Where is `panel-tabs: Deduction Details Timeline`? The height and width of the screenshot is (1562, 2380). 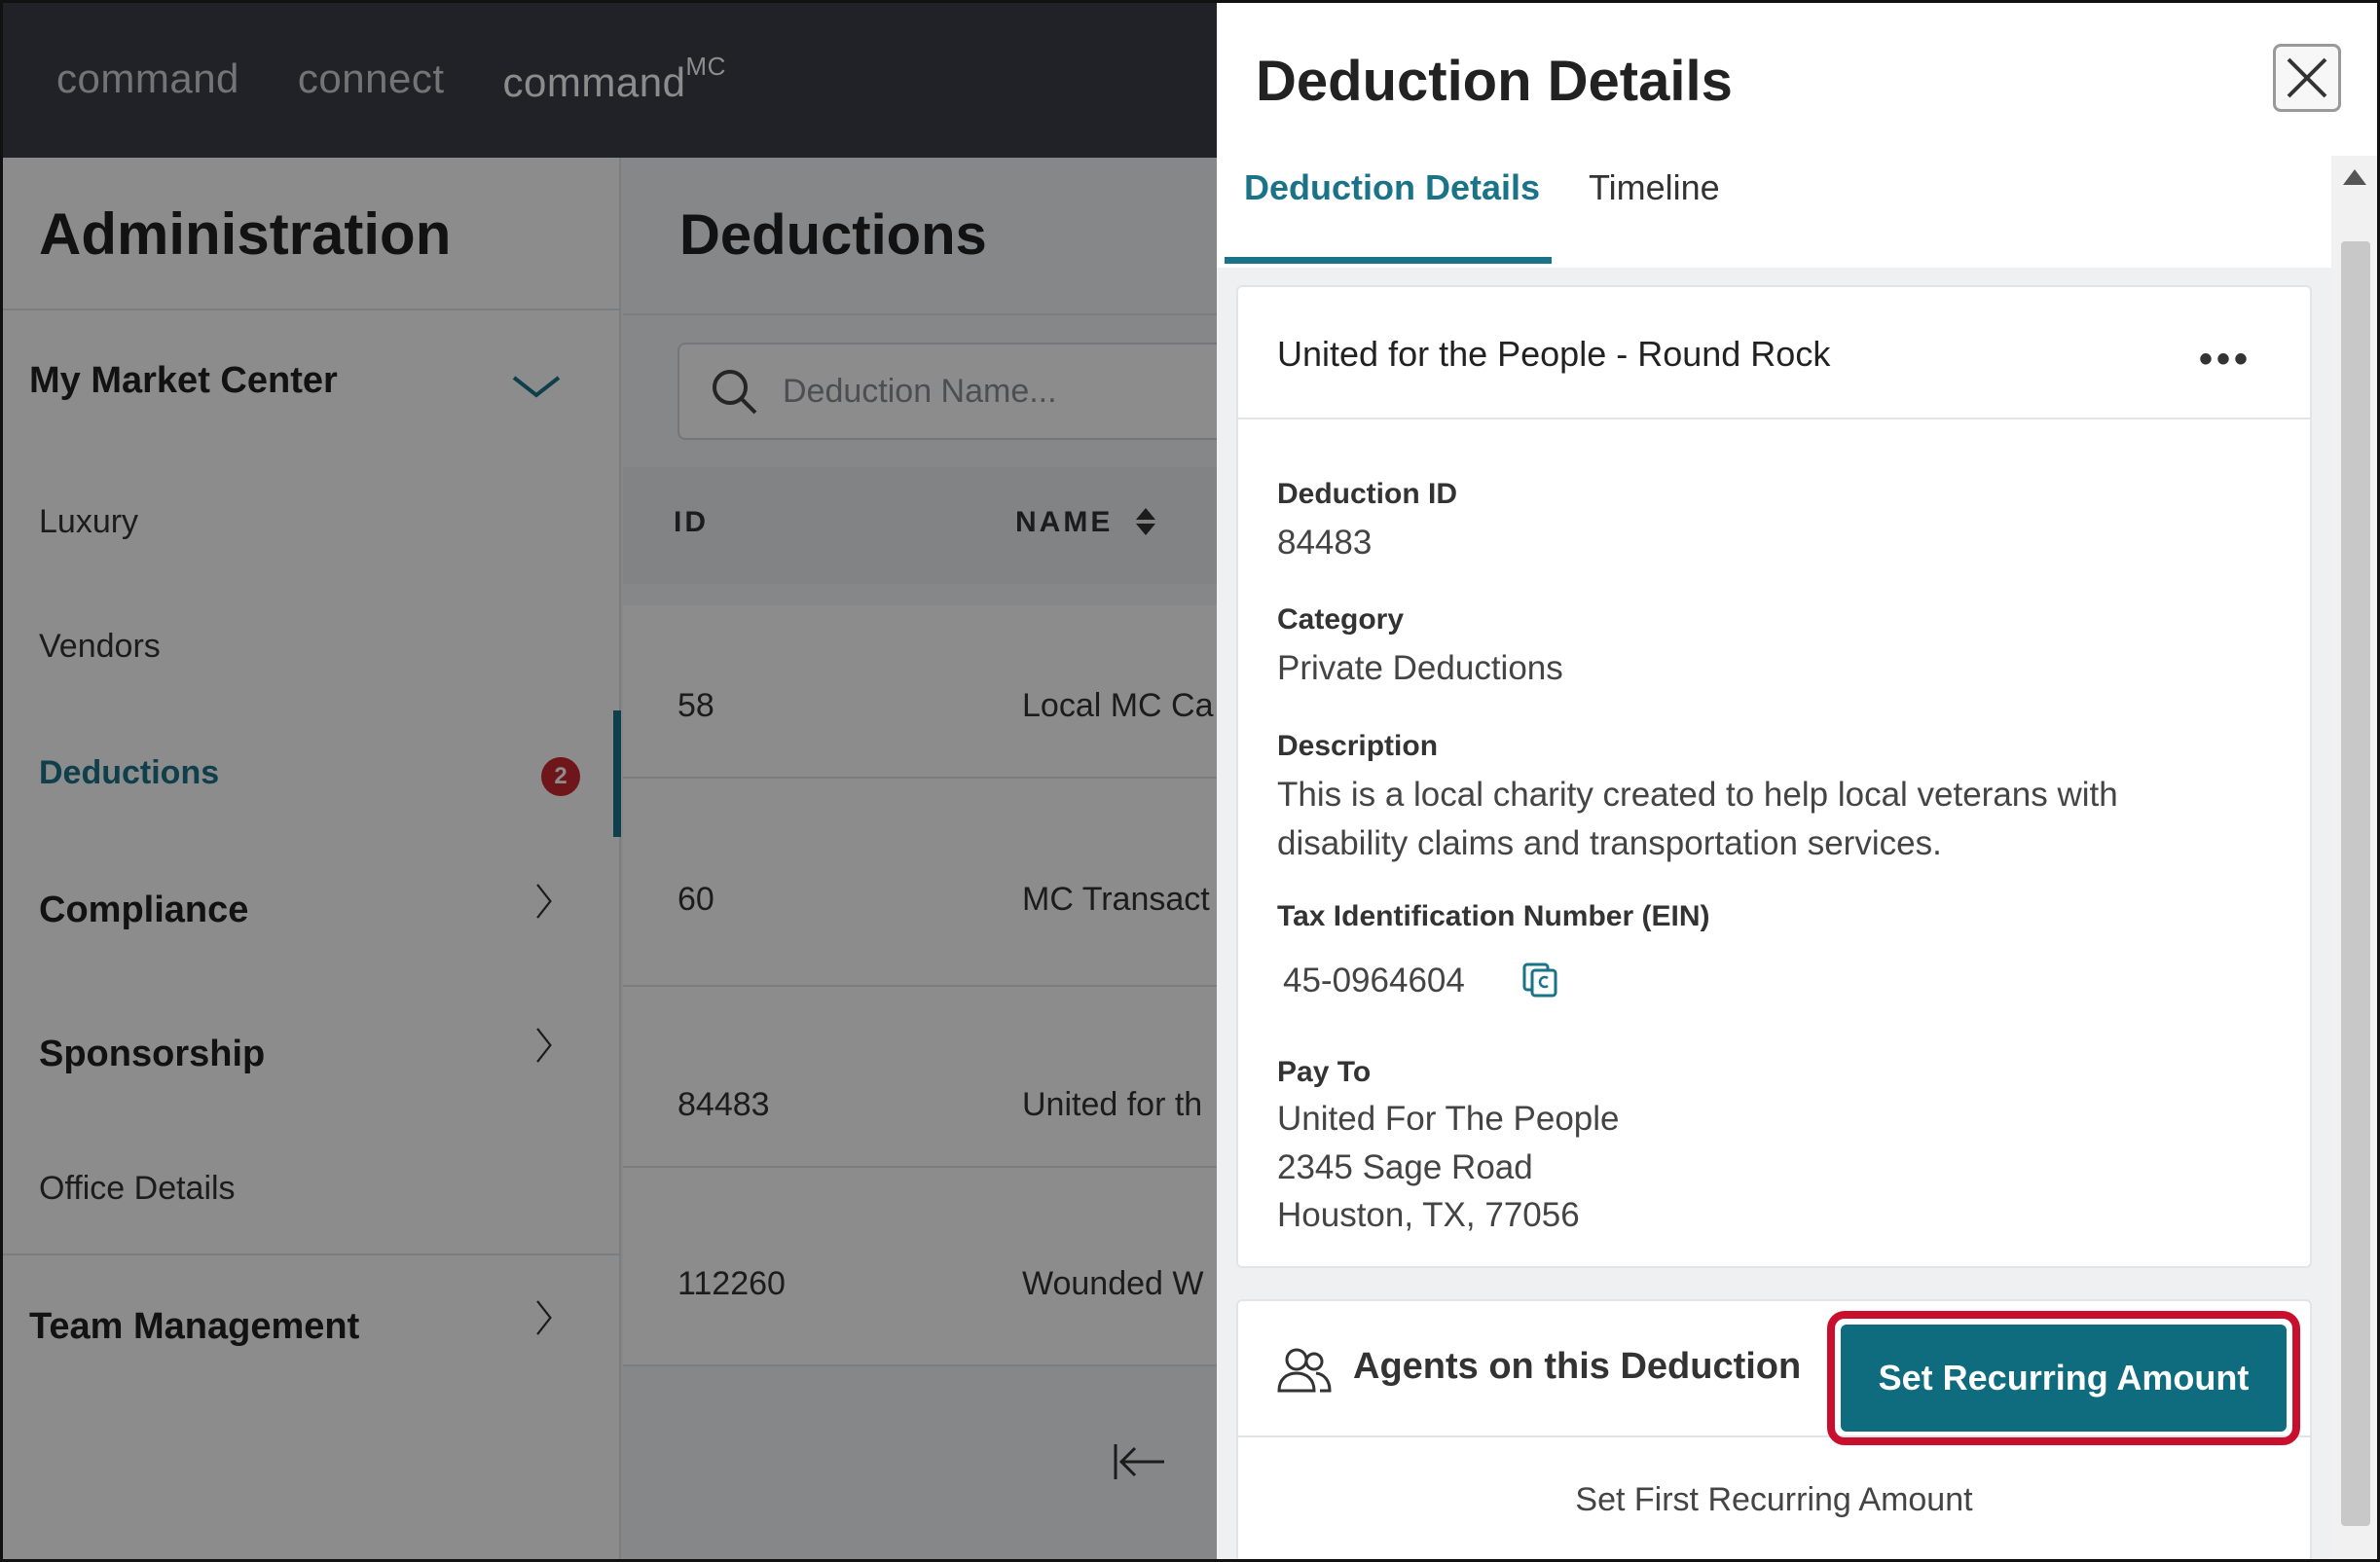
panel-tabs: Deduction Details Timeline is located at coordinates (1774, 212).